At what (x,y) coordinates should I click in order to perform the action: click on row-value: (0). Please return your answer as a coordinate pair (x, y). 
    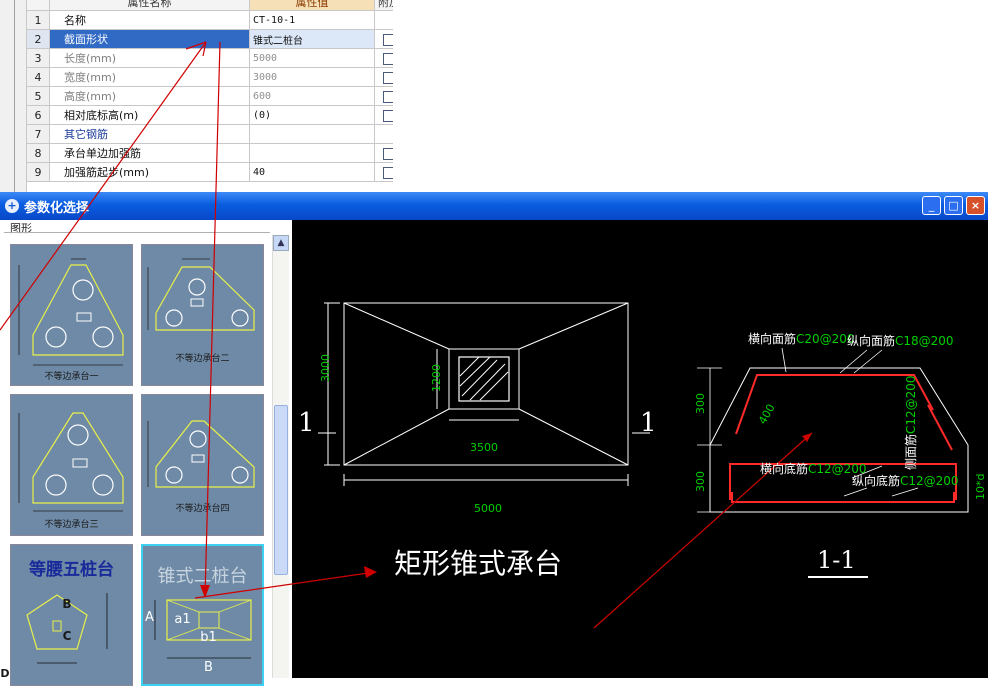
    Looking at the image, I should click on (312, 115).